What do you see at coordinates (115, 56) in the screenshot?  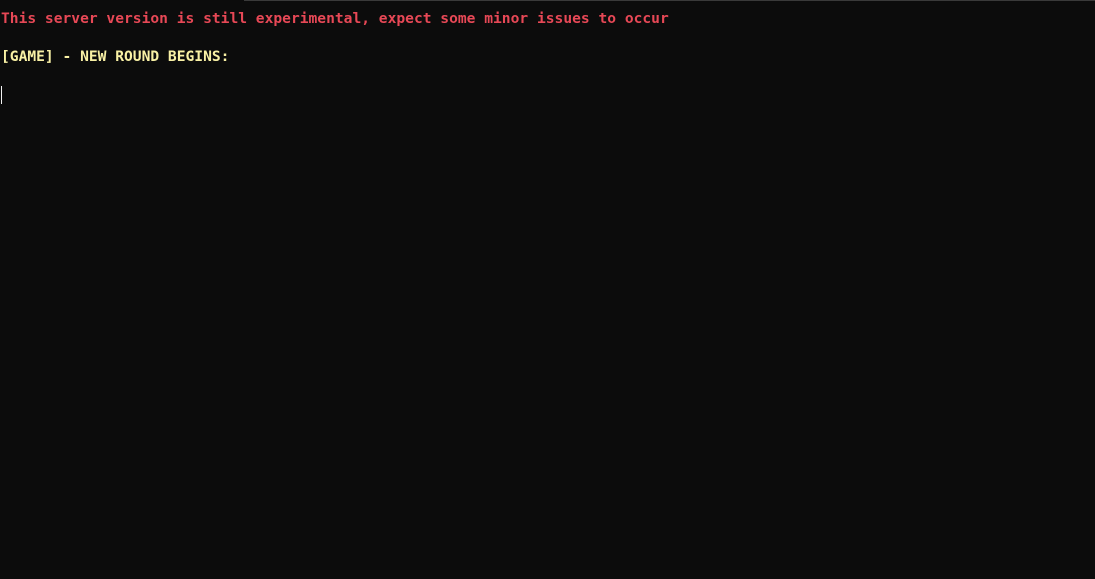 I see `game-round-message: [GAME] - NEW ROUND BEGINS:` at bounding box center [115, 56].